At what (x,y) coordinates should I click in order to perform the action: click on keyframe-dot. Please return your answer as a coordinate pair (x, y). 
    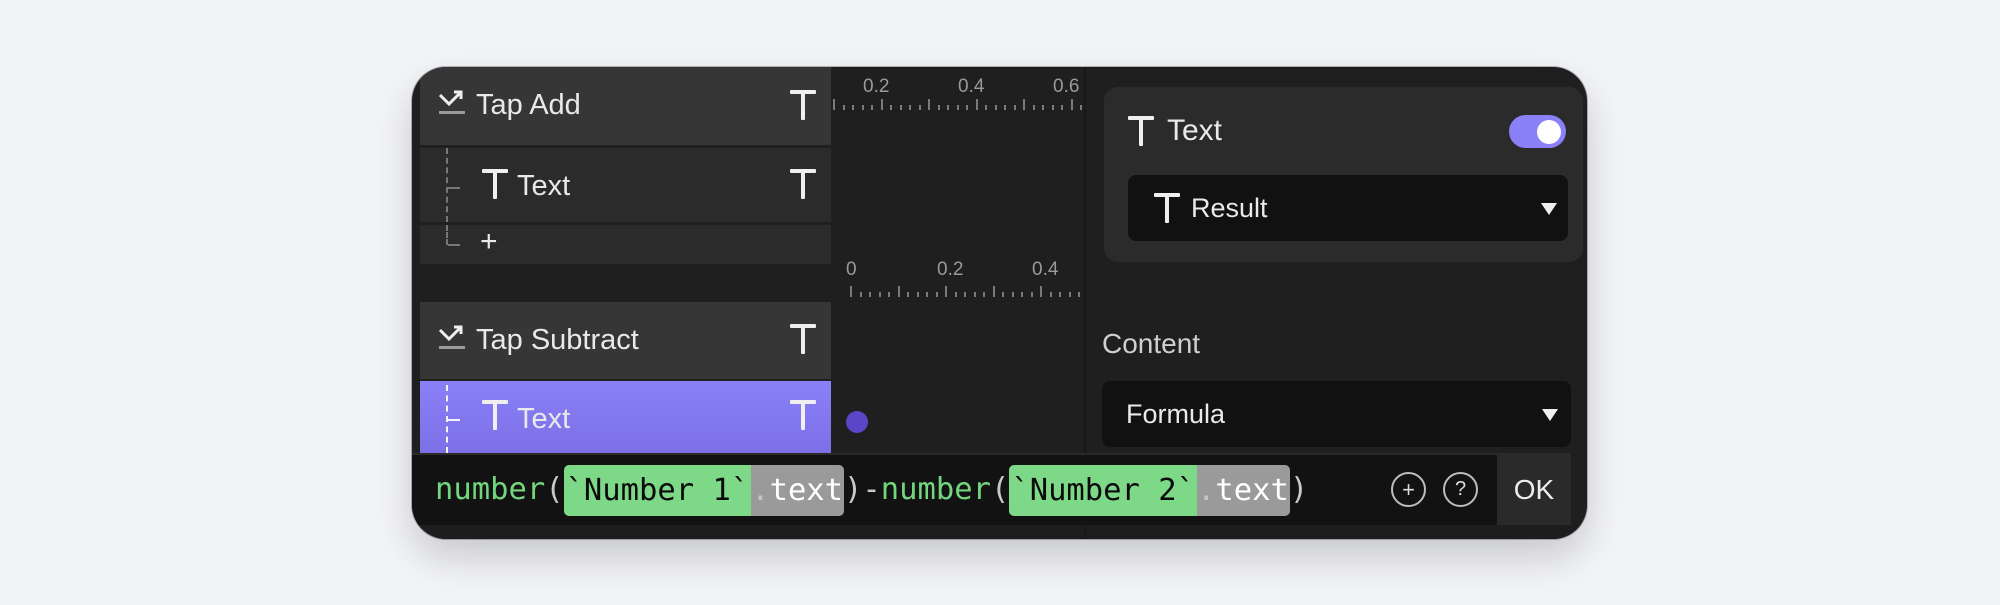
    Looking at the image, I should click on (857, 422).